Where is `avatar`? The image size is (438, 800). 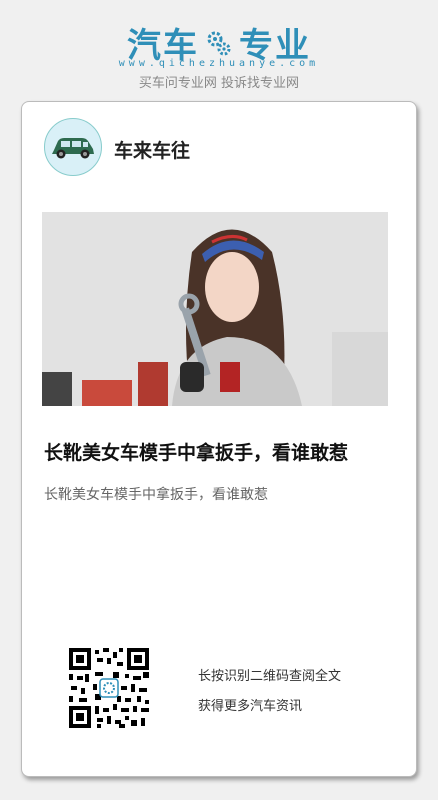
avatar is located at coordinates (73, 147).